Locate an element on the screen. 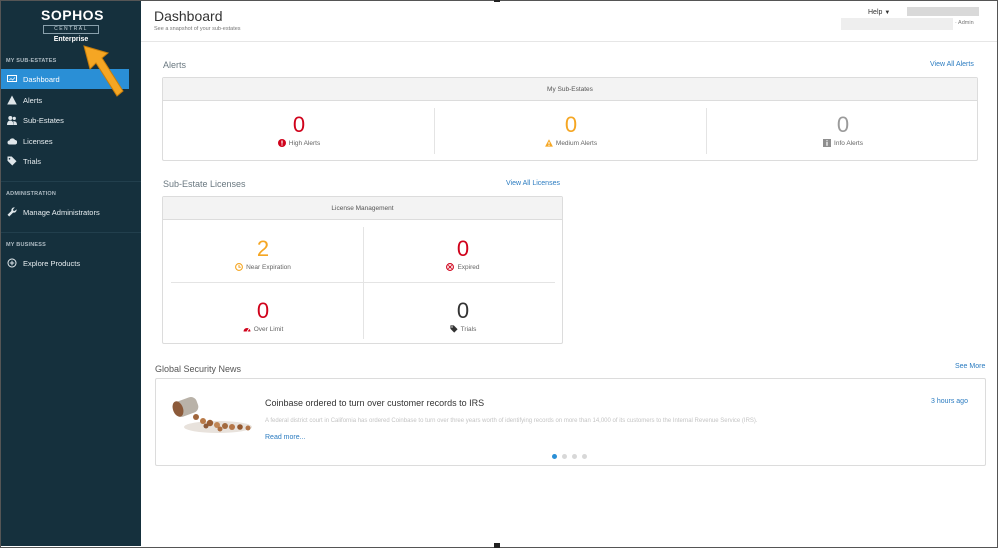 This screenshot has width=998, height=548. section-administration: ADMINISTRATION is located at coordinates (31, 194).